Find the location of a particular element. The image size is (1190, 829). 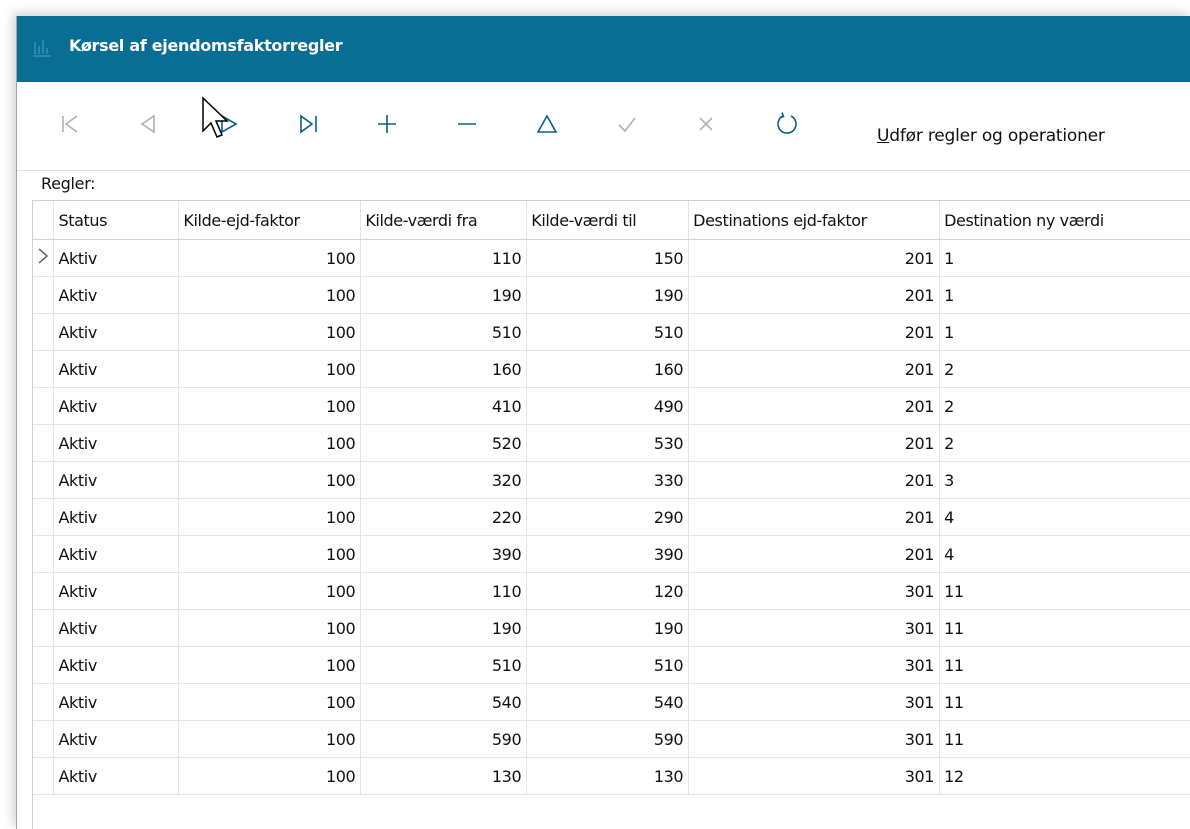

cell-source-to: 120 is located at coordinates (608, 591).